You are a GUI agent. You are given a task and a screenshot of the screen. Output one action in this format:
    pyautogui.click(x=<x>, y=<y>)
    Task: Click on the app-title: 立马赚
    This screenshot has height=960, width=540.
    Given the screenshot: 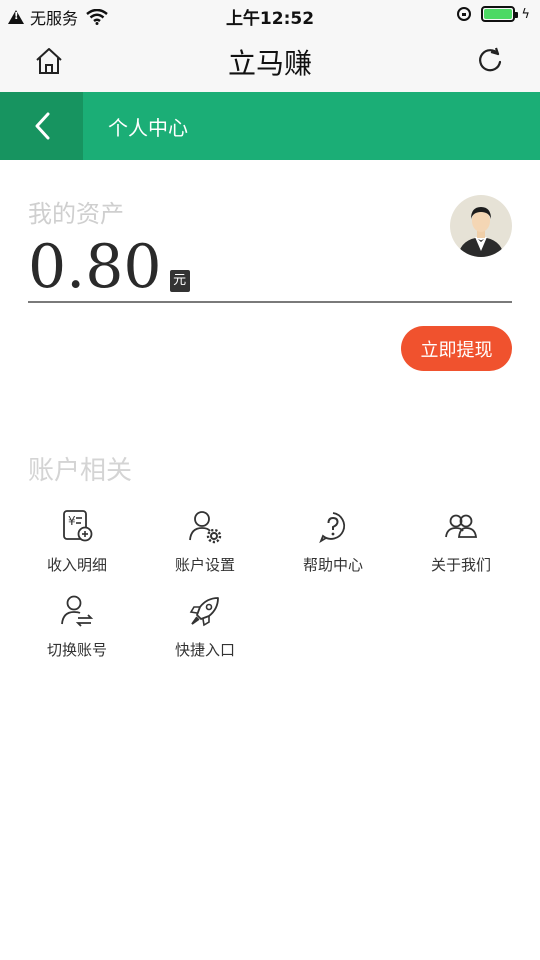 What is the action you would take?
    pyautogui.click(x=269, y=63)
    